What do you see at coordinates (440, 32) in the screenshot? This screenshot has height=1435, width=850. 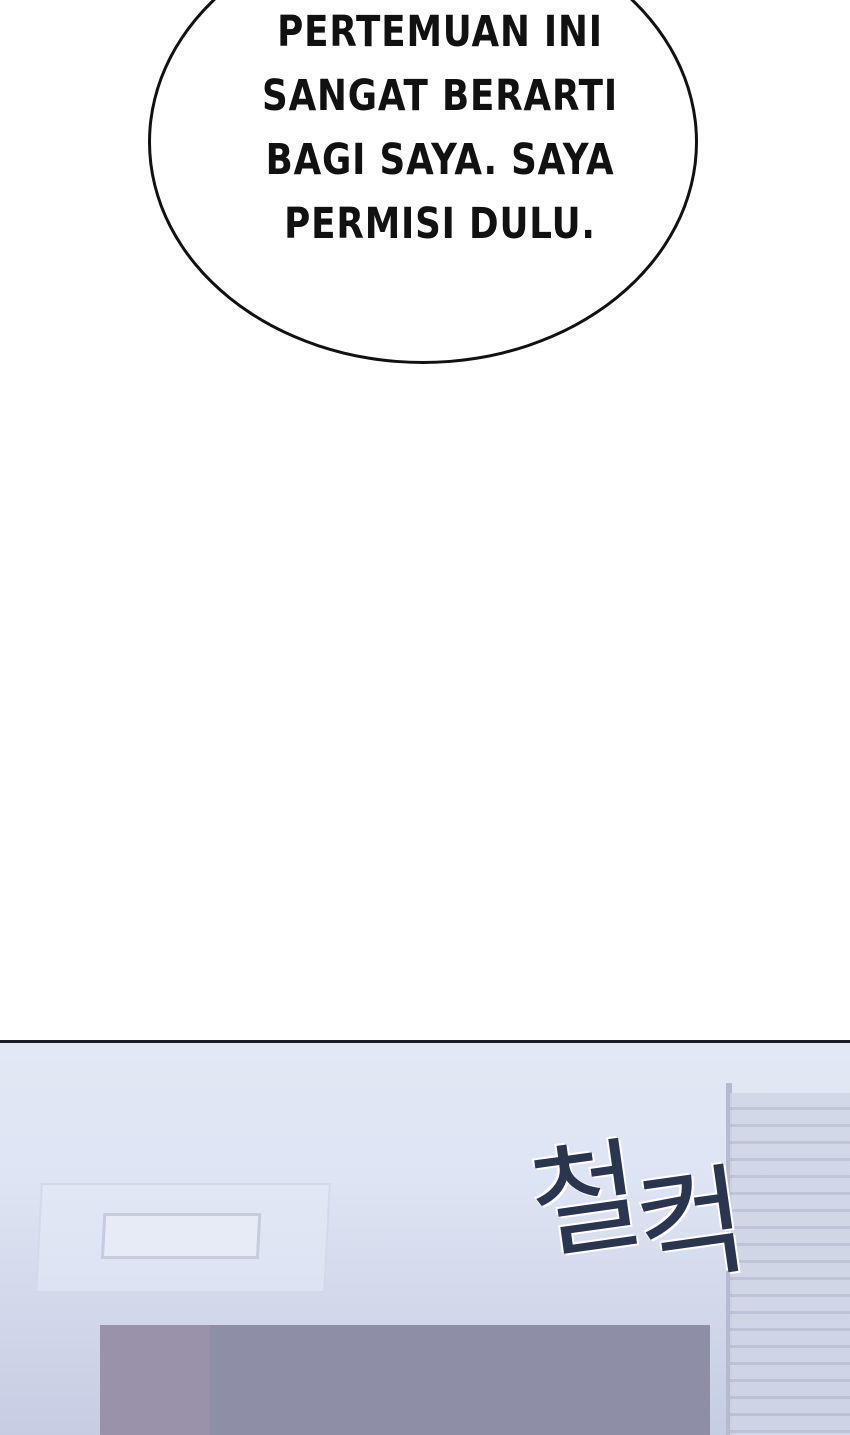 I see `speech-line-1: PERTEMUAN INI` at bounding box center [440, 32].